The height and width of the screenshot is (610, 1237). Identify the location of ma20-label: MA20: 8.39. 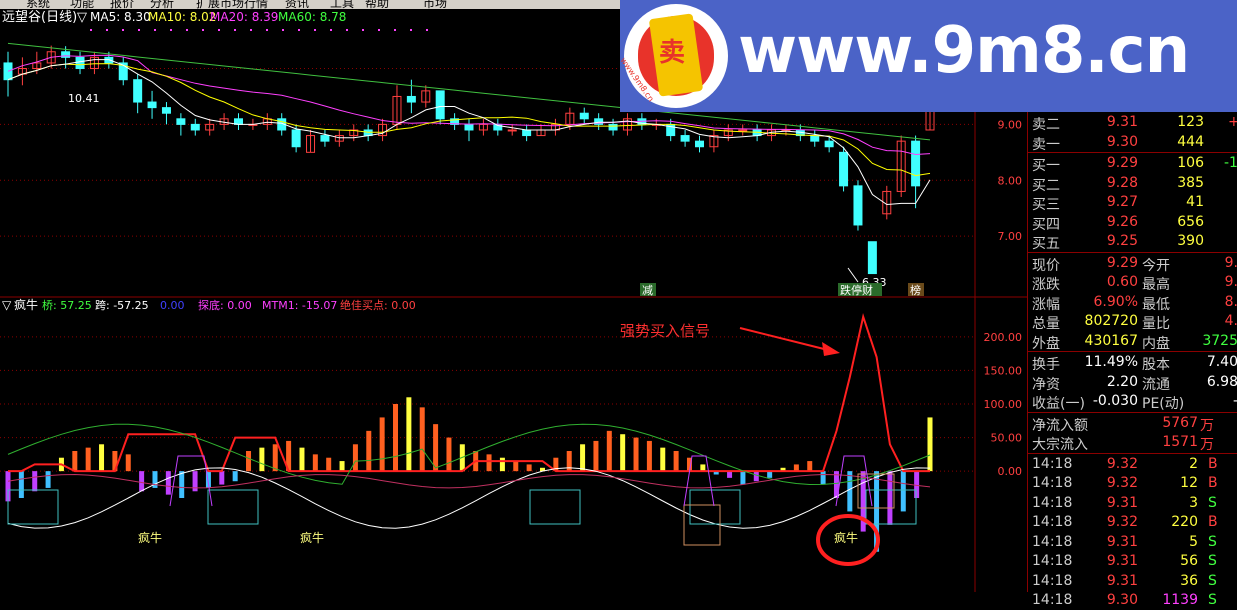
(244, 17).